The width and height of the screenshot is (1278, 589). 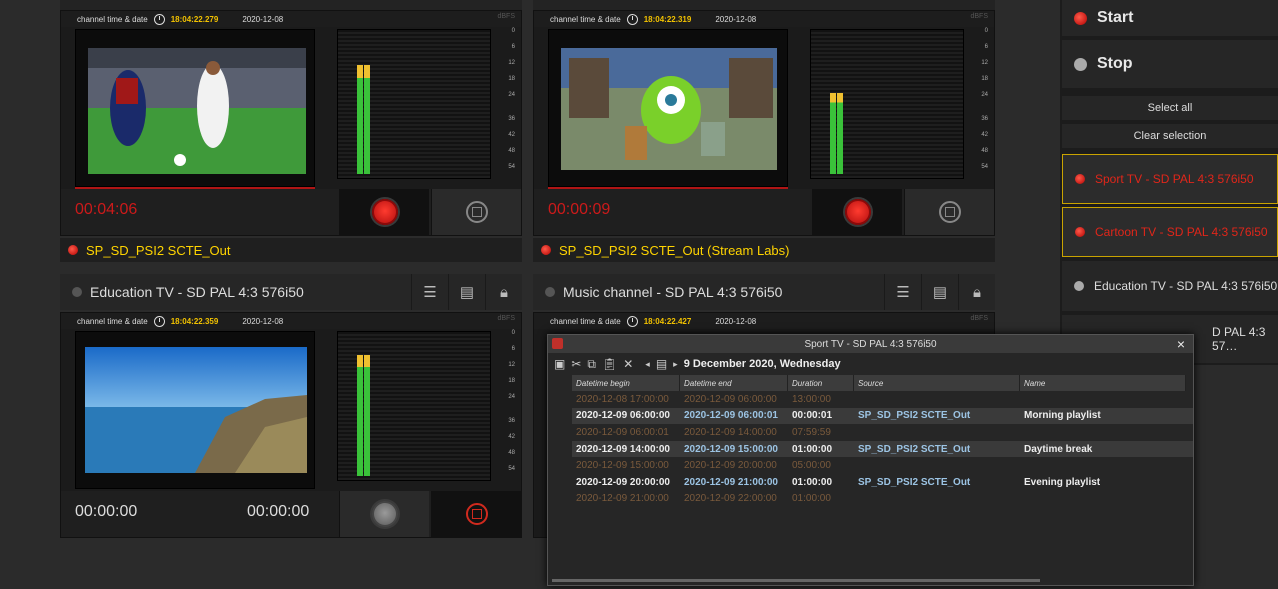 I want to click on cell-source: SP_SD_PSI2 SCTE_Out, so click(x=914, y=482).